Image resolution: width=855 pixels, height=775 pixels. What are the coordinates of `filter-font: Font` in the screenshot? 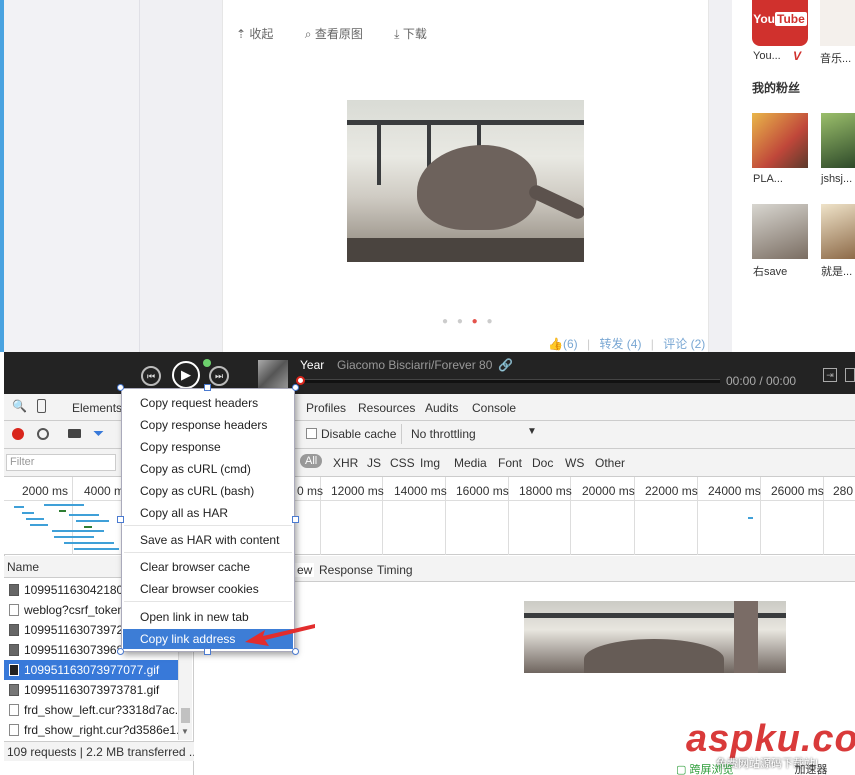 It's located at (510, 463).